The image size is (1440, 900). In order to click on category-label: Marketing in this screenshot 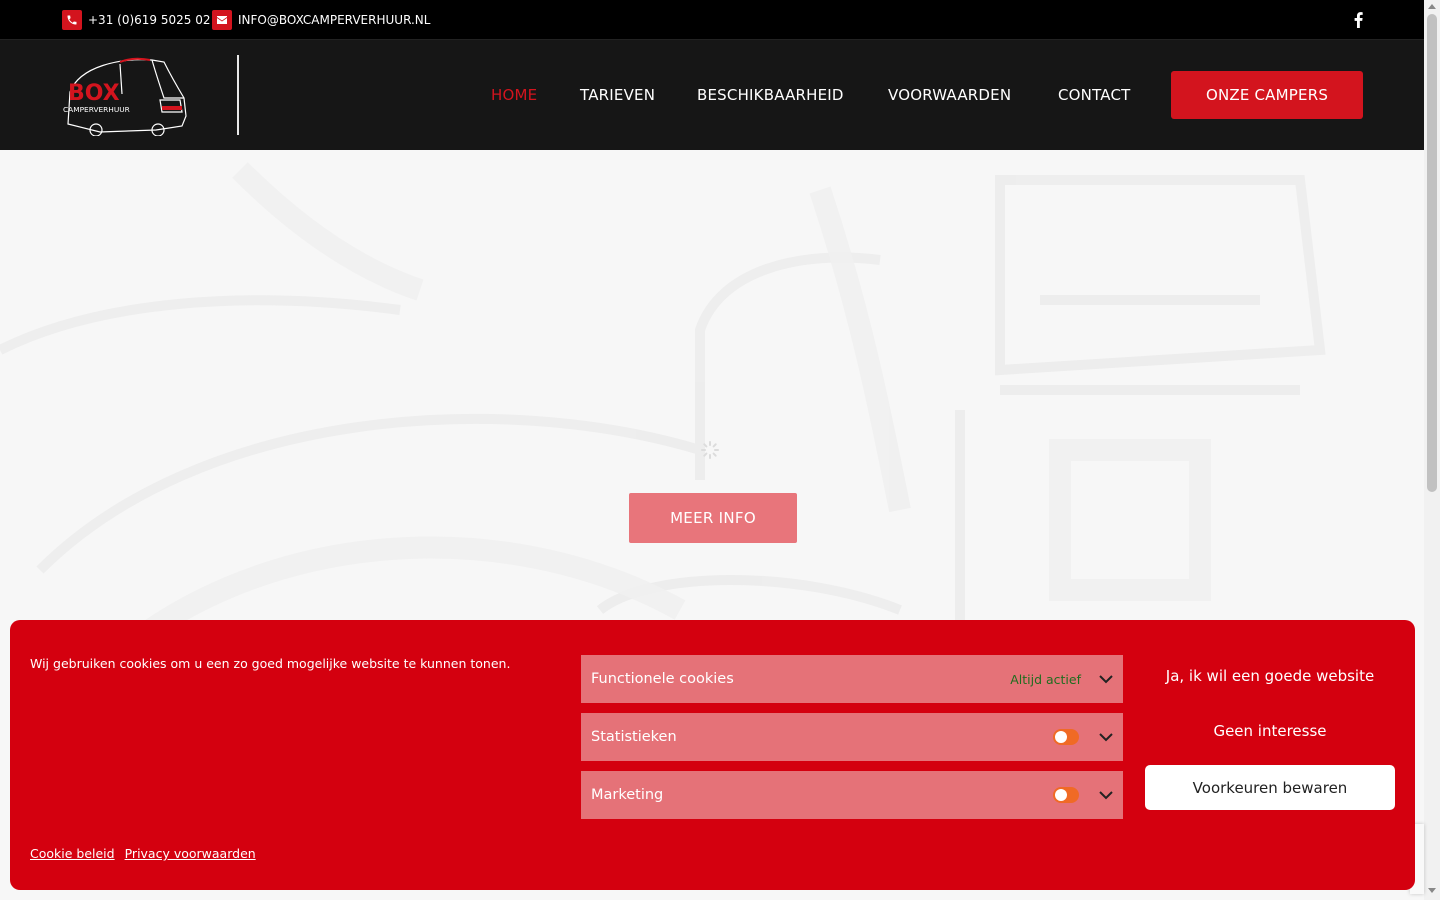, I will do `click(627, 795)`.